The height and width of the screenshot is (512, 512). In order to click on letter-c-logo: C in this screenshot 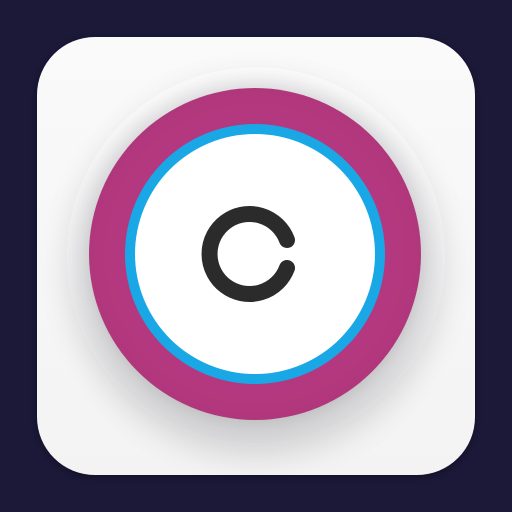, I will do `click(248, 254)`.